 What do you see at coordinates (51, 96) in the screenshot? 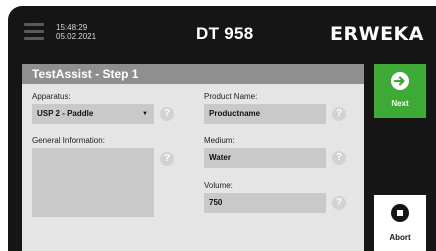
I see `apparatus-label: Apparatus:` at bounding box center [51, 96].